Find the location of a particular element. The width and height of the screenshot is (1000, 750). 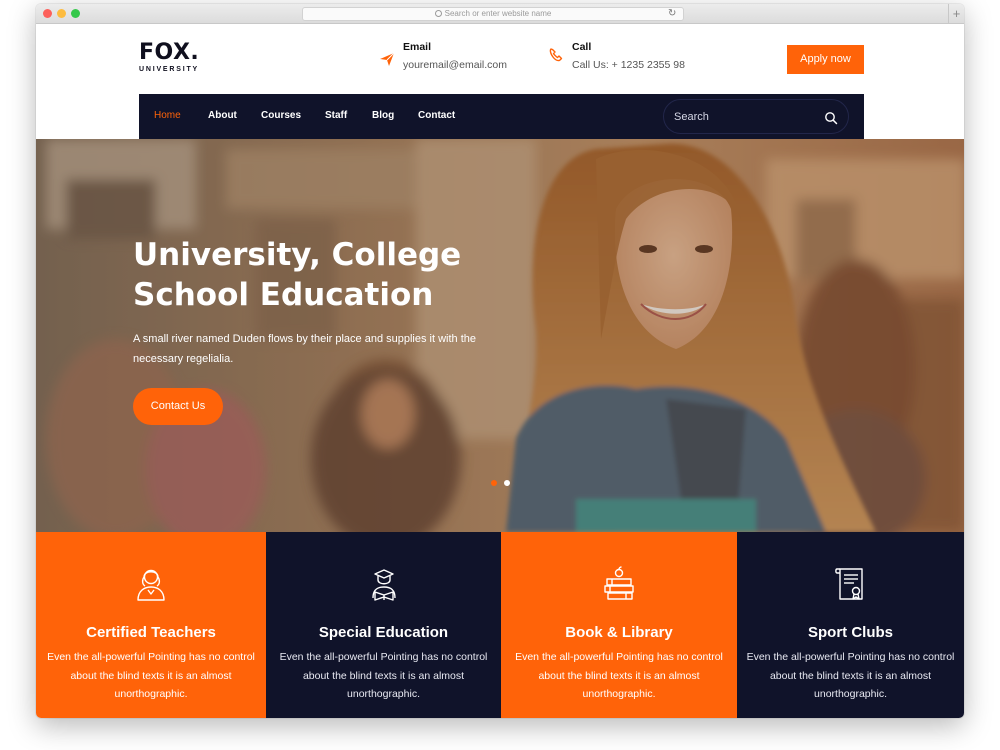

student-reading-icon is located at coordinates (383, 585).